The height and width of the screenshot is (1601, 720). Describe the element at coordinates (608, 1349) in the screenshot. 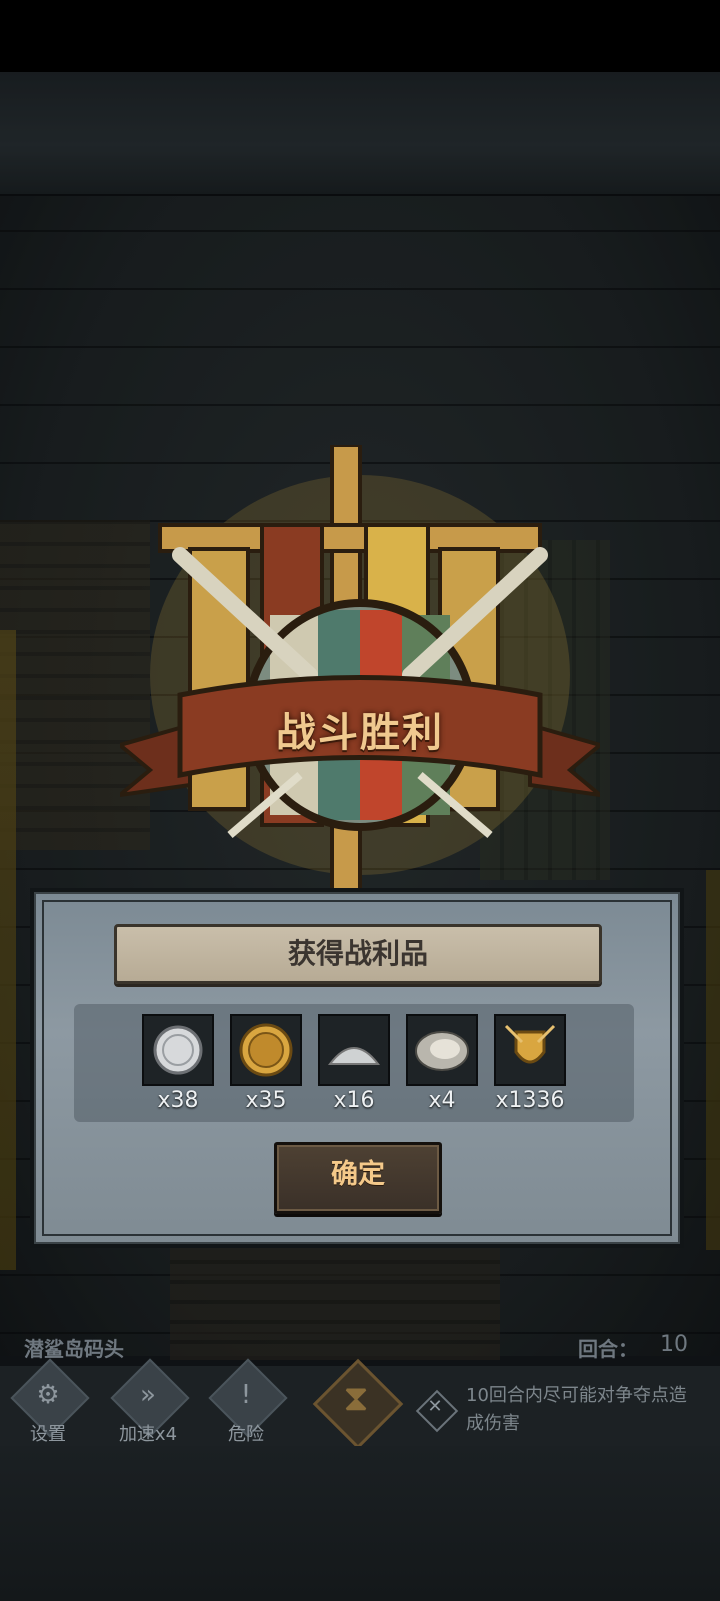

I see `round-label: 回合：` at that location.